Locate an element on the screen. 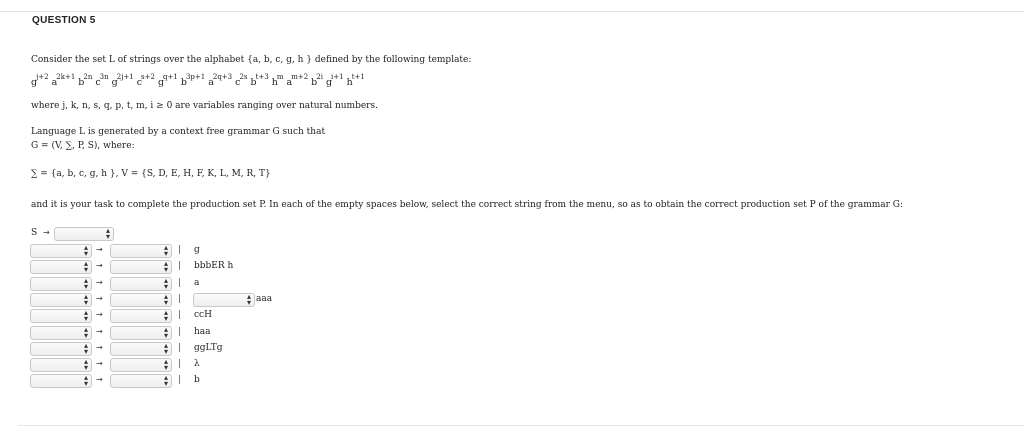 The image size is (1024, 428). term-exponent: 3p+1 is located at coordinates (195, 77).